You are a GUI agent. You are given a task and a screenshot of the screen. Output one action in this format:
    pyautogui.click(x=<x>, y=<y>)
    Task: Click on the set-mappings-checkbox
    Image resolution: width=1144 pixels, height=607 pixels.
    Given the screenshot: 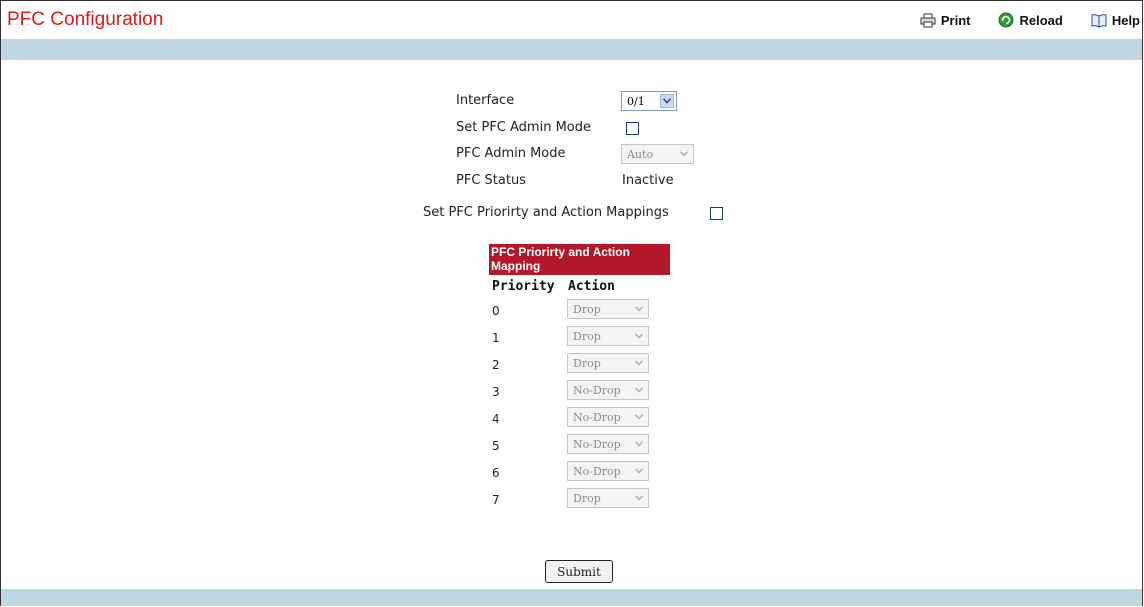 What is the action you would take?
    pyautogui.click(x=716, y=213)
    